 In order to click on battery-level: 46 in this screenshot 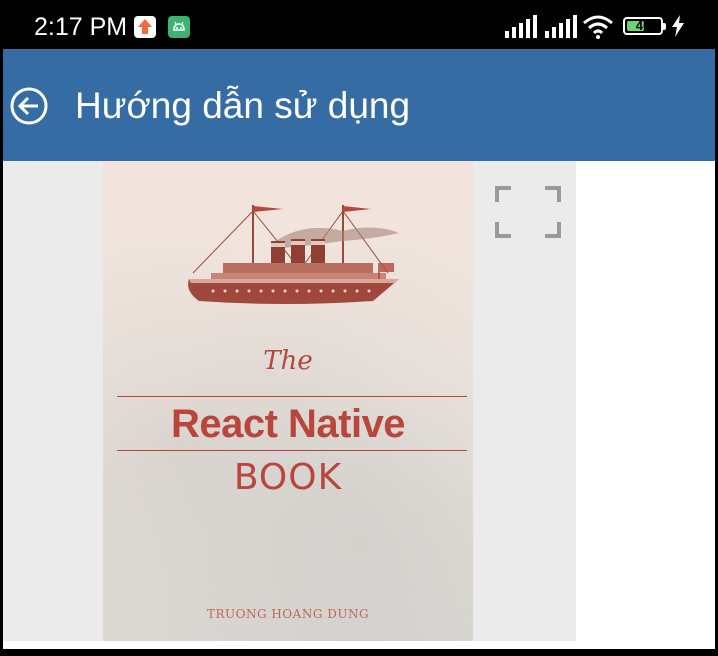, I will do `click(643, 25)`.